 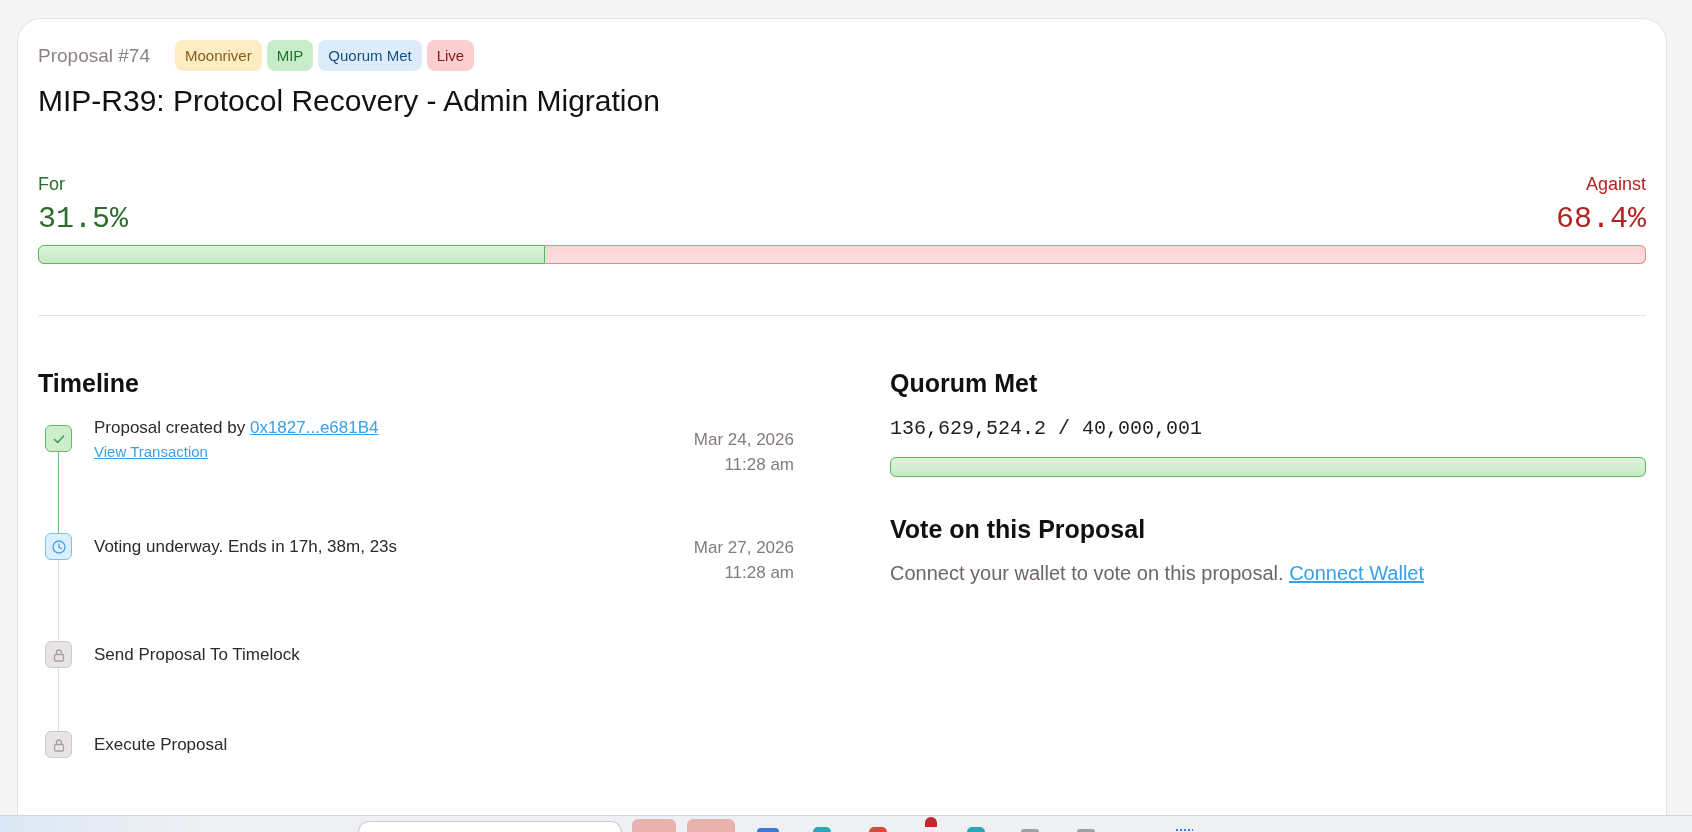 What do you see at coordinates (370, 55) in the screenshot?
I see `tag-badge: Quorum Met` at bounding box center [370, 55].